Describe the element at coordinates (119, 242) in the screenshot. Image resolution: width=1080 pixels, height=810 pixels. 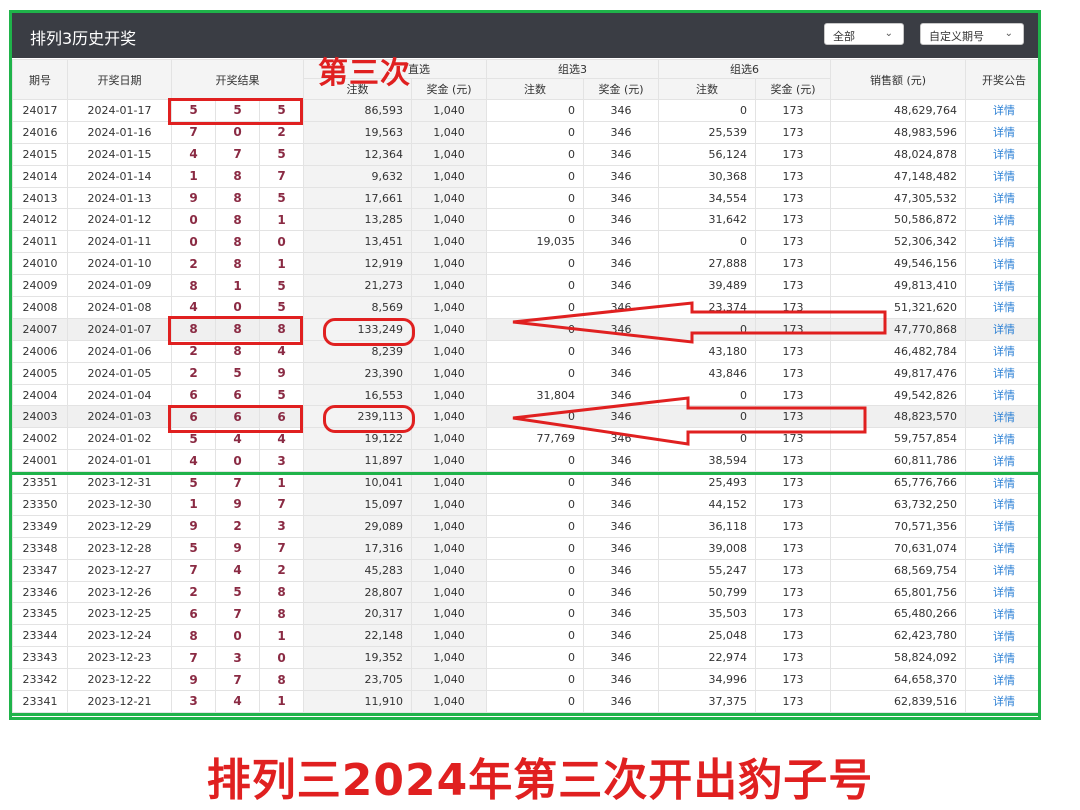
I see `cell-date: 2024-01-11` at that location.